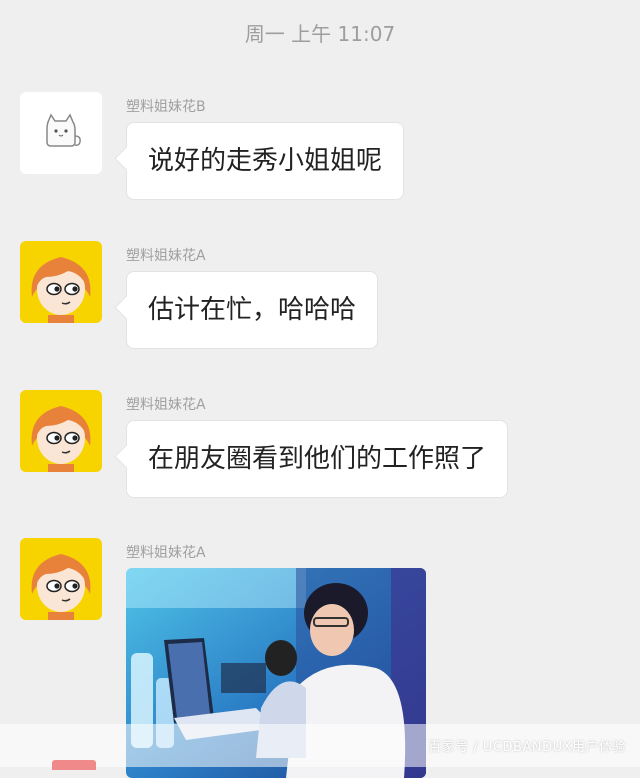 The height and width of the screenshot is (778, 640). What do you see at coordinates (166, 107) in the screenshot?
I see `sender-name: 塑料姐妹花B` at bounding box center [166, 107].